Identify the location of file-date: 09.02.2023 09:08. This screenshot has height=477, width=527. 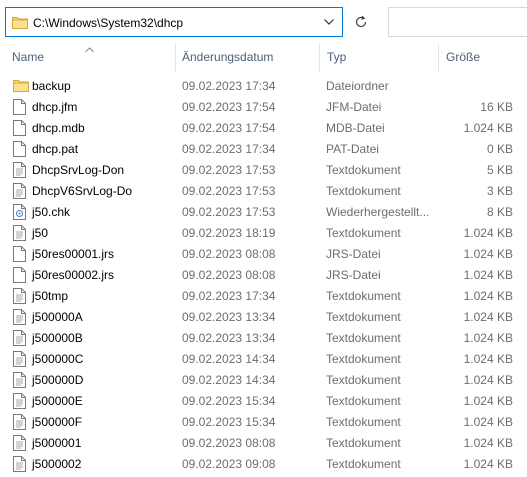
(229, 464).